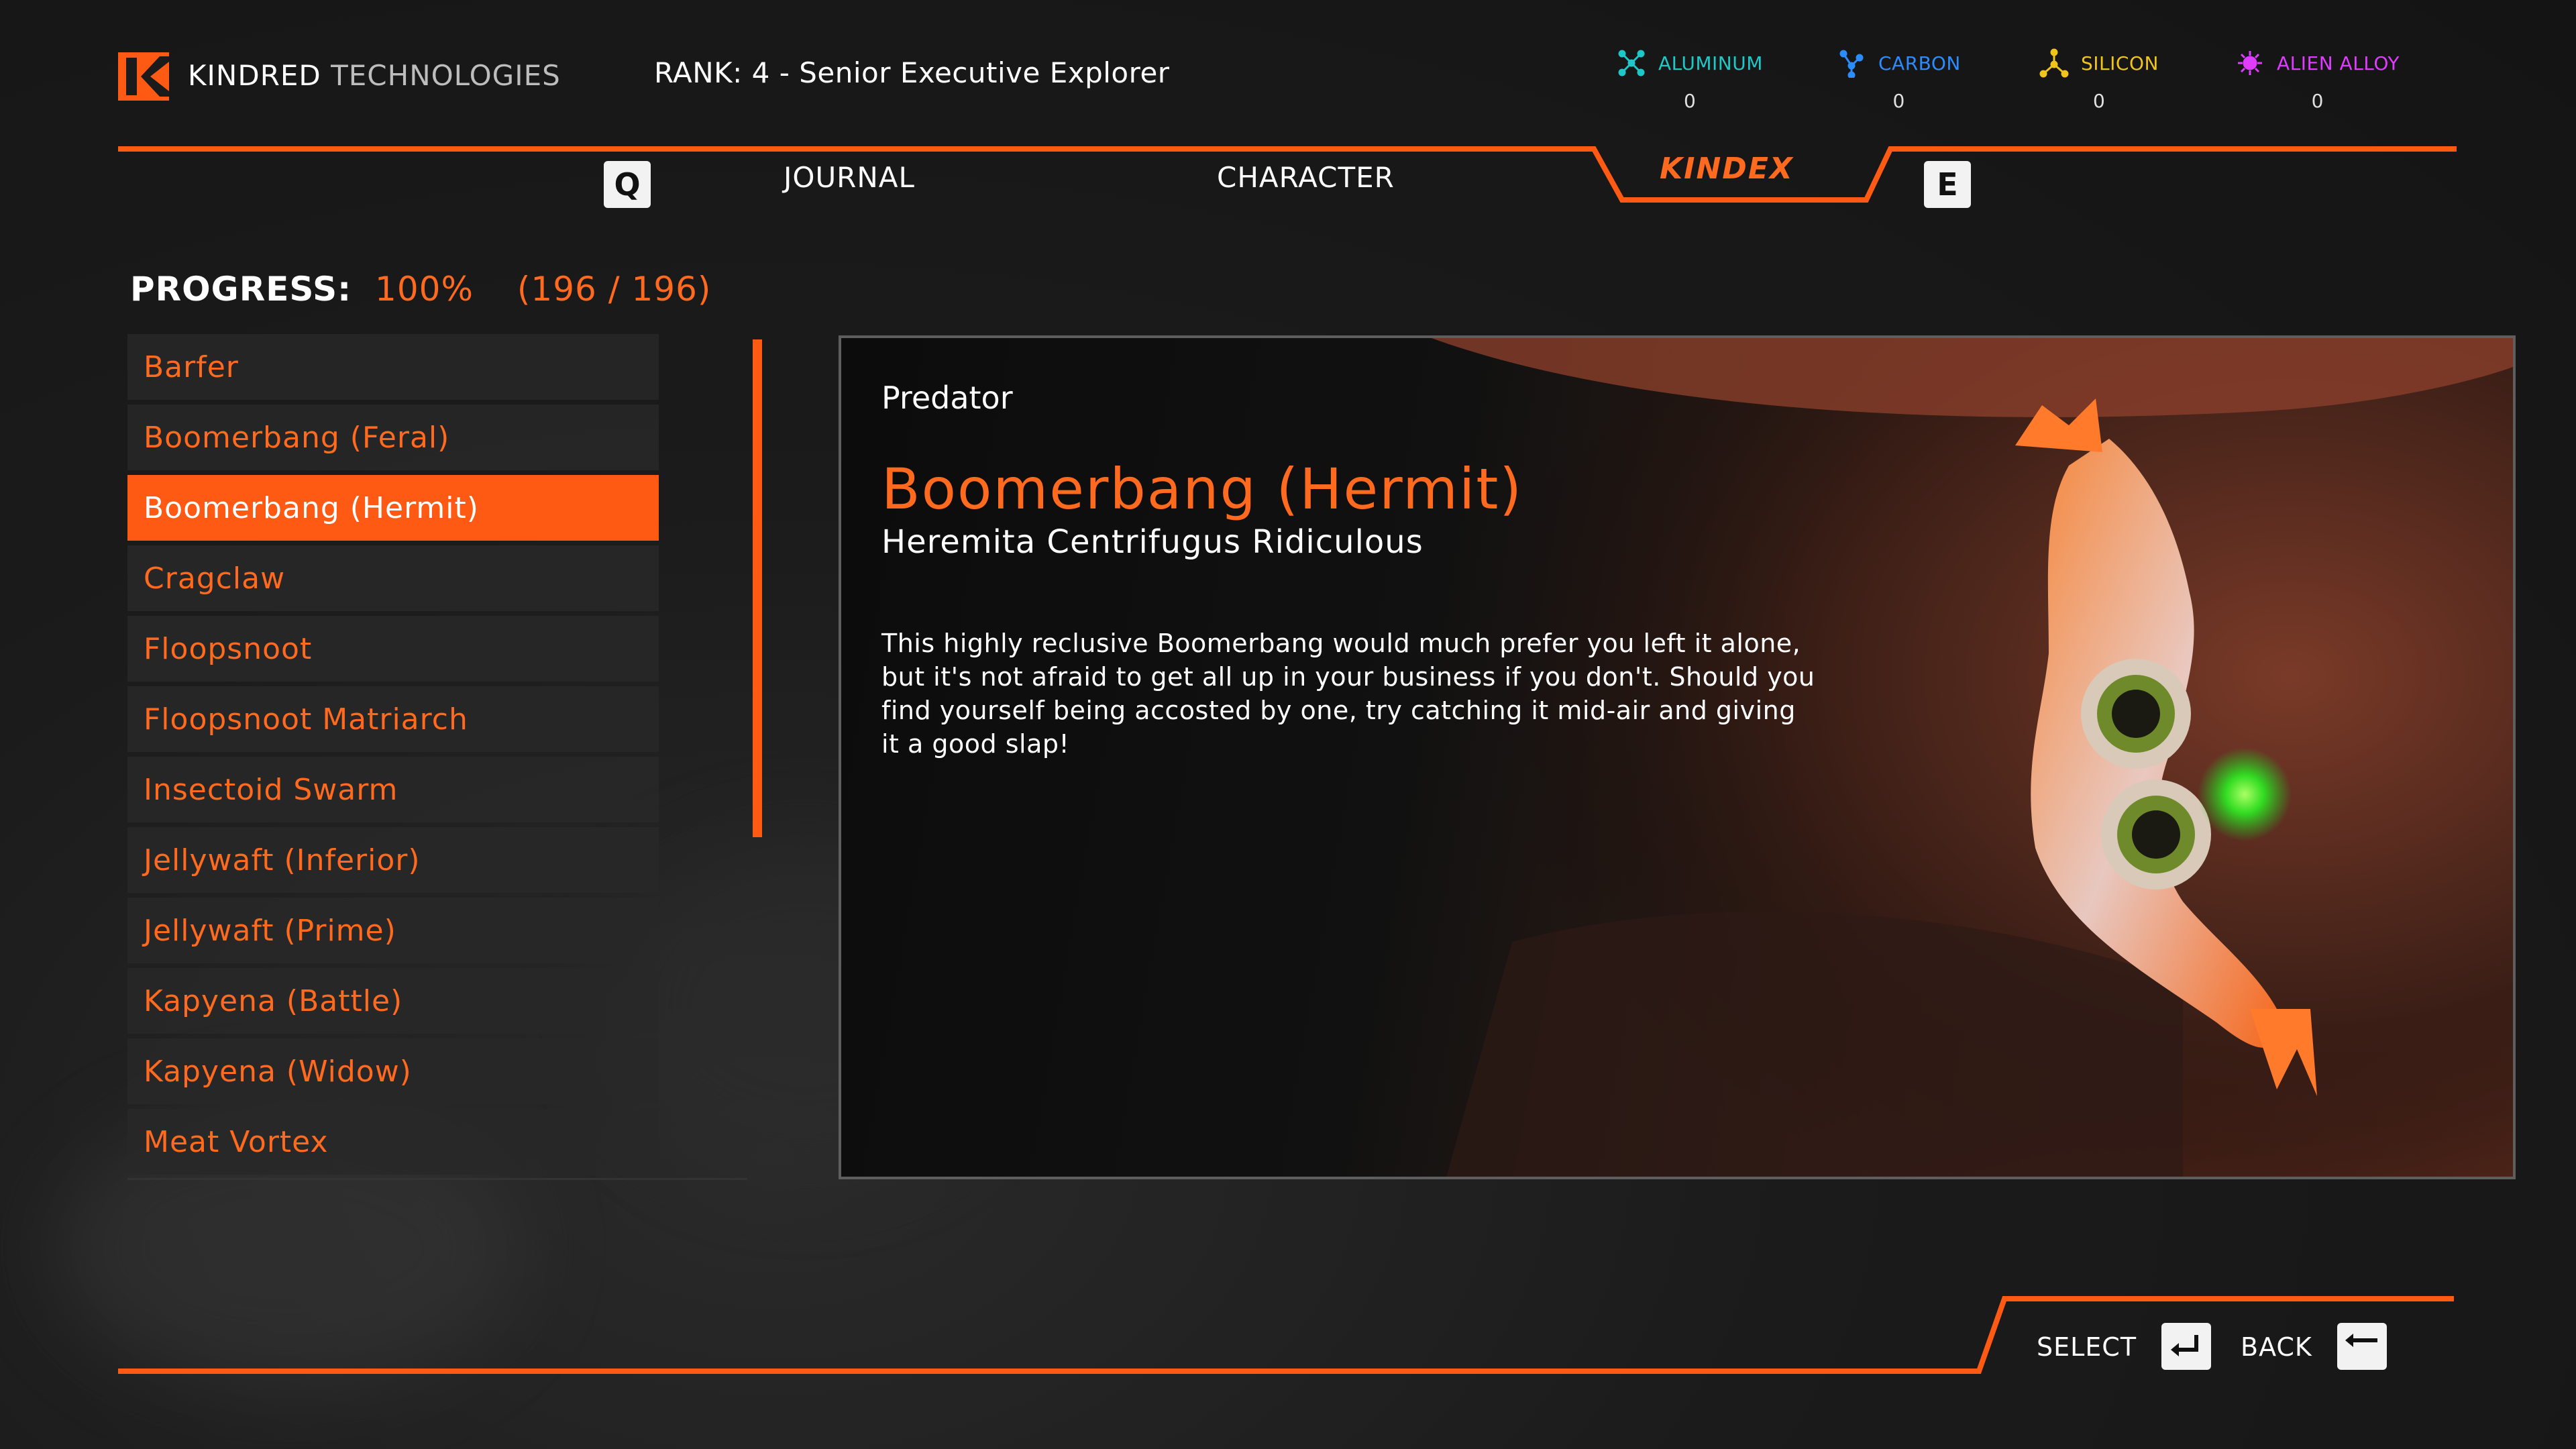 The height and width of the screenshot is (1449, 2576). Describe the element at coordinates (393, 719) in the screenshot. I see `list-item-floopsnoot-matriarch: Floopsnoot Matriarch` at that location.